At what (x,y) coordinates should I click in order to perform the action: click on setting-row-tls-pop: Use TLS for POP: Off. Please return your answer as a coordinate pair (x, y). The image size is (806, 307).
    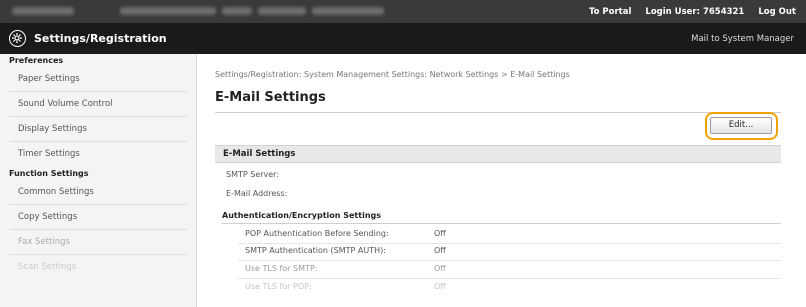
    Looking at the image, I should click on (502, 289).